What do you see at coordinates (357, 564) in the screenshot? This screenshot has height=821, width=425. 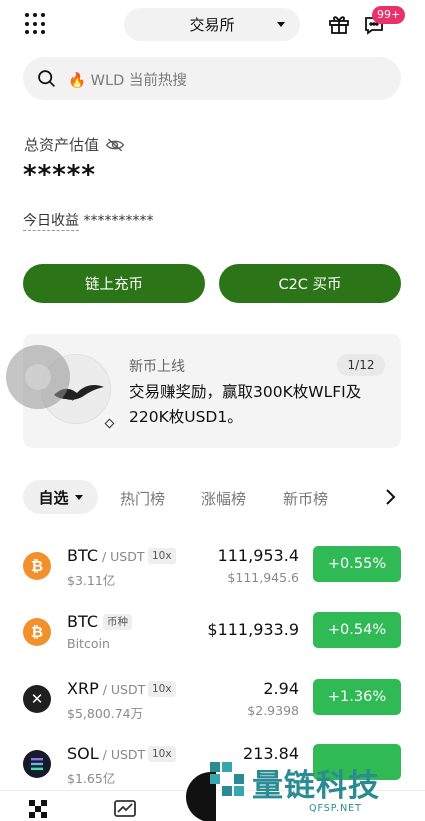 I see `change-badge: +0.55%` at bounding box center [357, 564].